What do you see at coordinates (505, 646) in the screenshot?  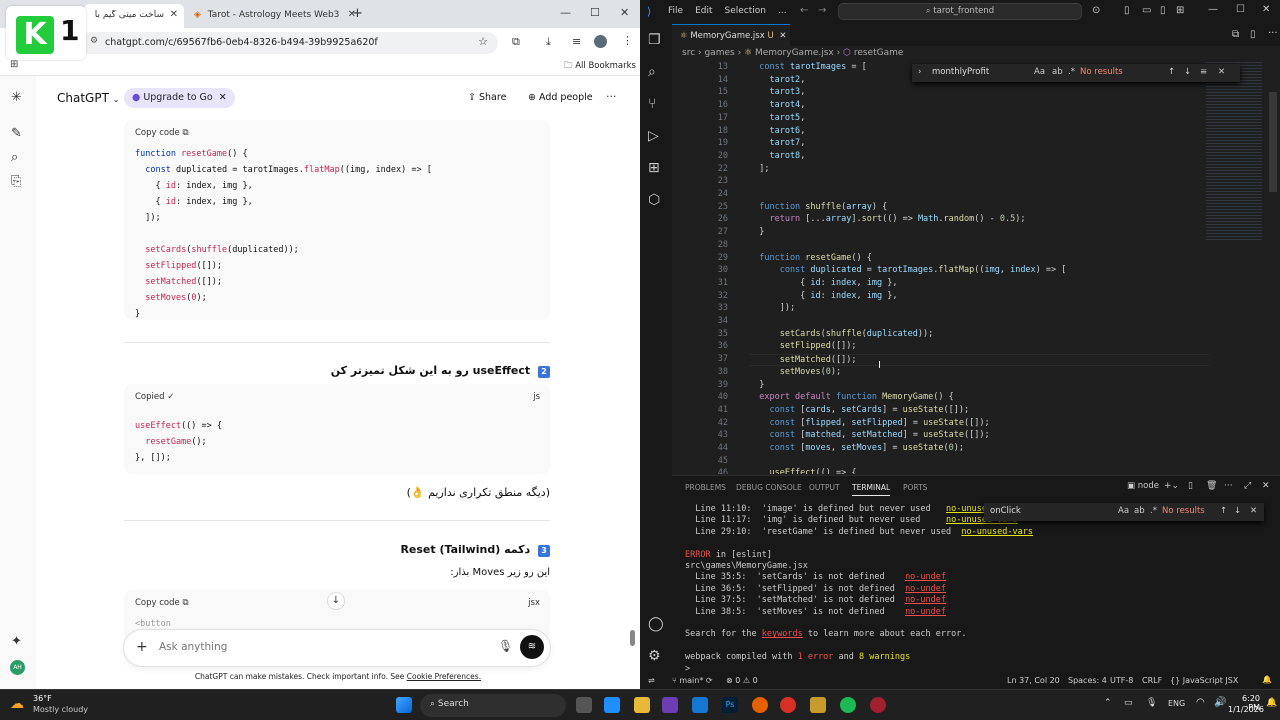 I see `microphone-icon: 🎙` at bounding box center [505, 646].